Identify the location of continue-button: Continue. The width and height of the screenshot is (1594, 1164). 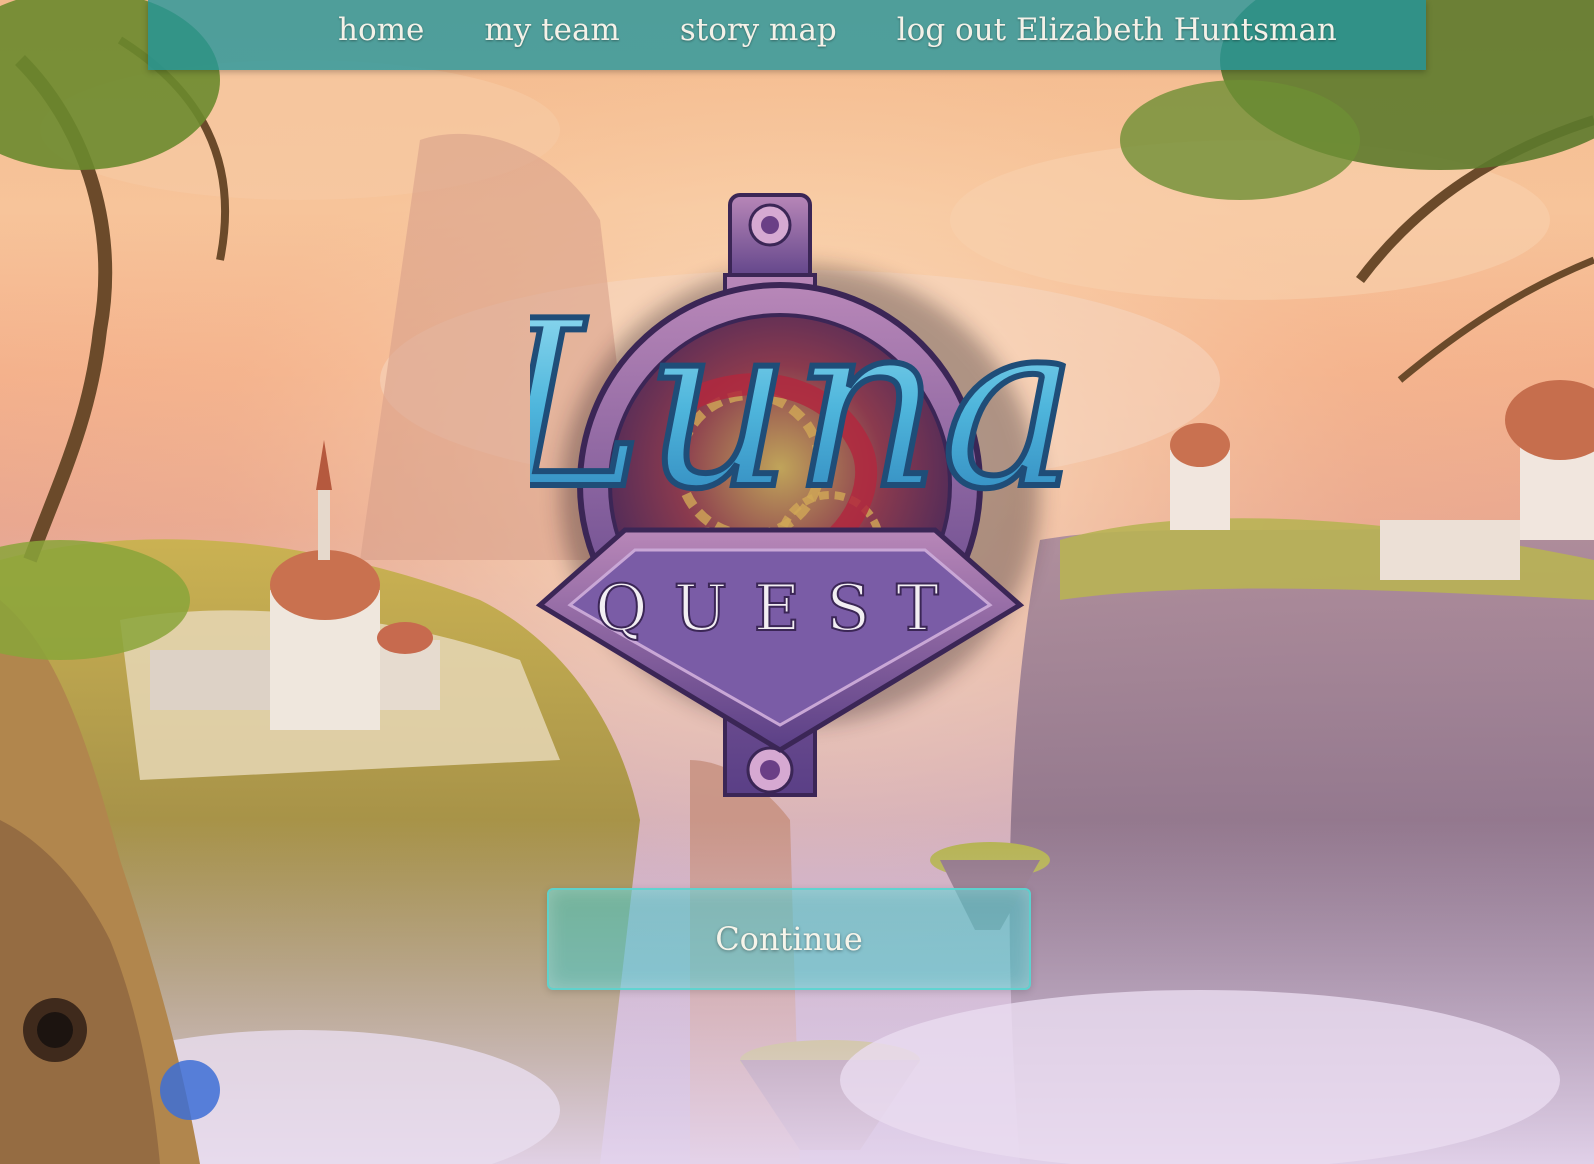
(789, 939).